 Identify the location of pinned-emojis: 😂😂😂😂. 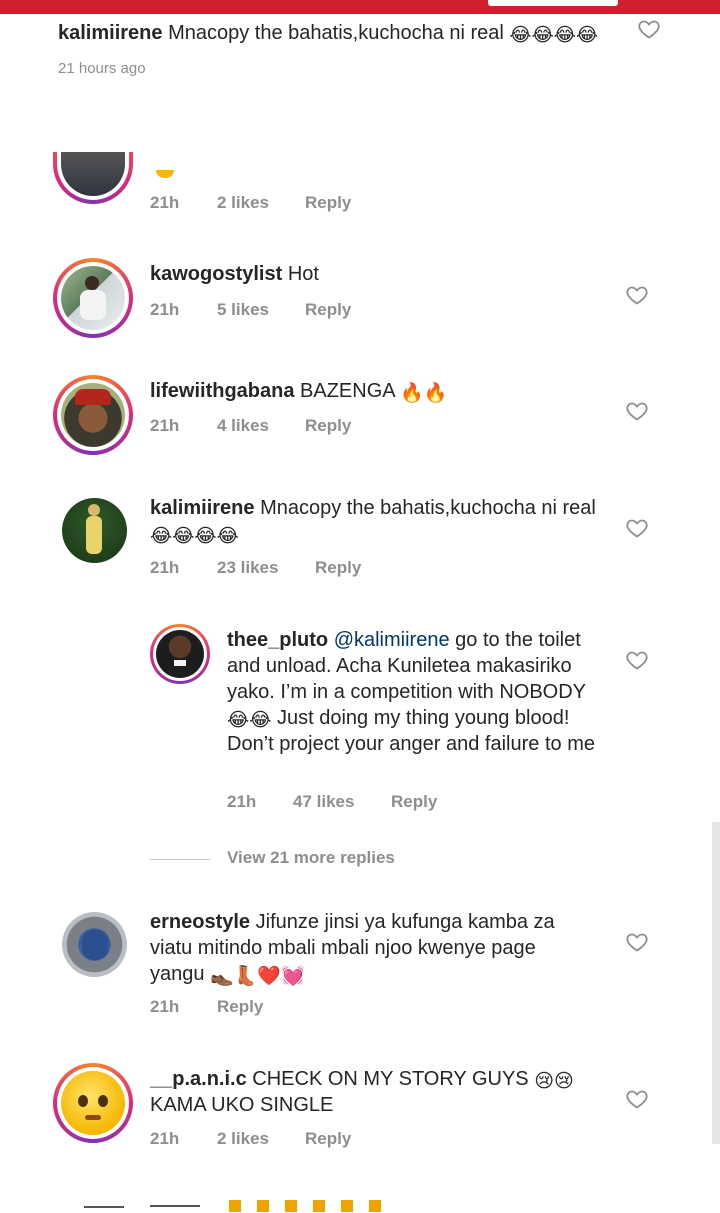
(554, 35).